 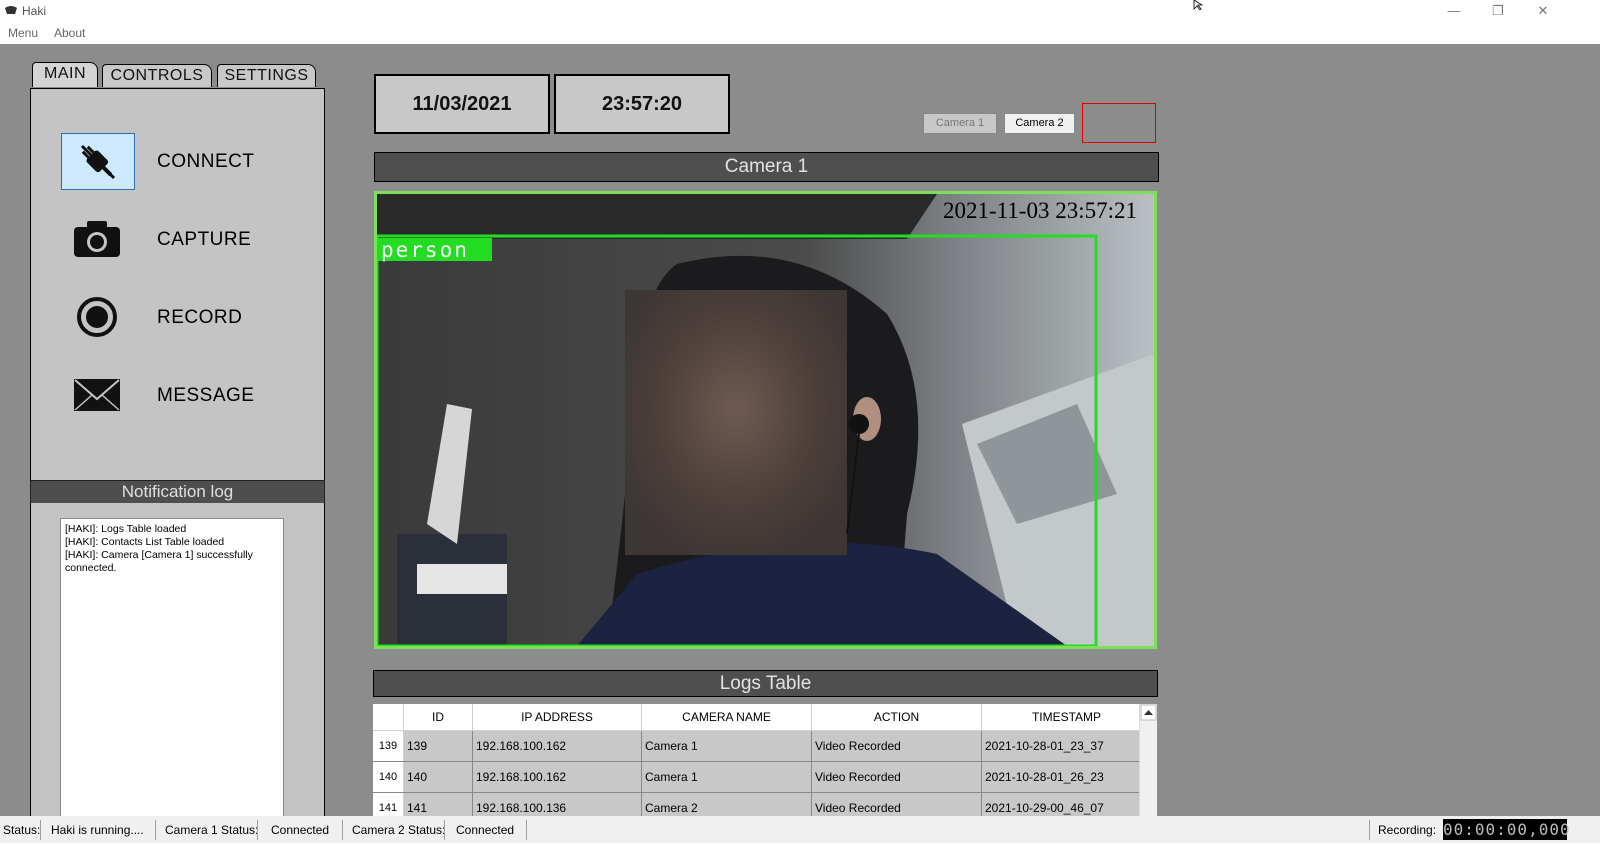 What do you see at coordinates (212, 830) in the screenshot?
I see `camera-1-status-label: Camera 1 Status:` at bounding box center [212, 830].